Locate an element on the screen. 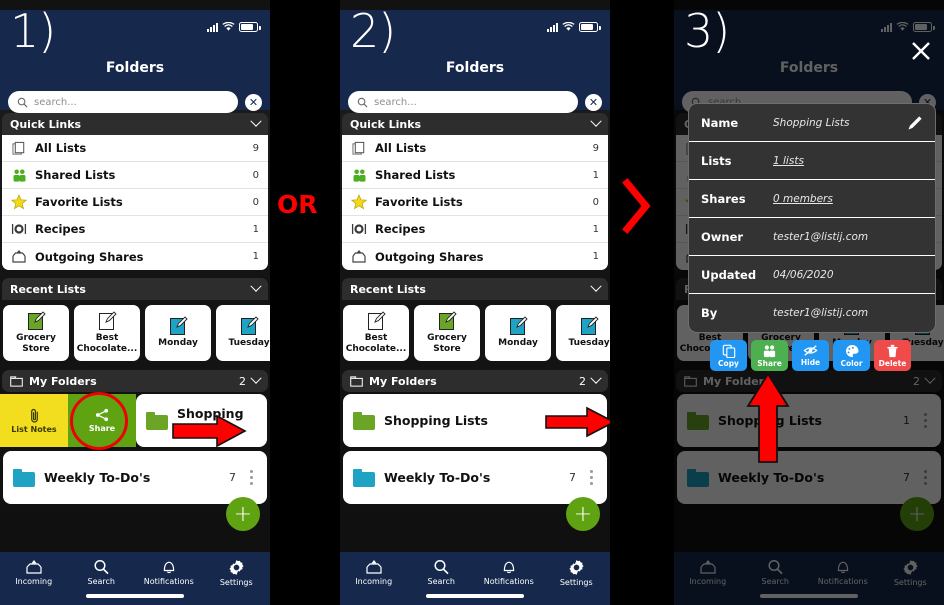 The height and width of the screenshot is (605, 944). swipe-action-list-notes: List Notes is located at coordinates (34, 420).